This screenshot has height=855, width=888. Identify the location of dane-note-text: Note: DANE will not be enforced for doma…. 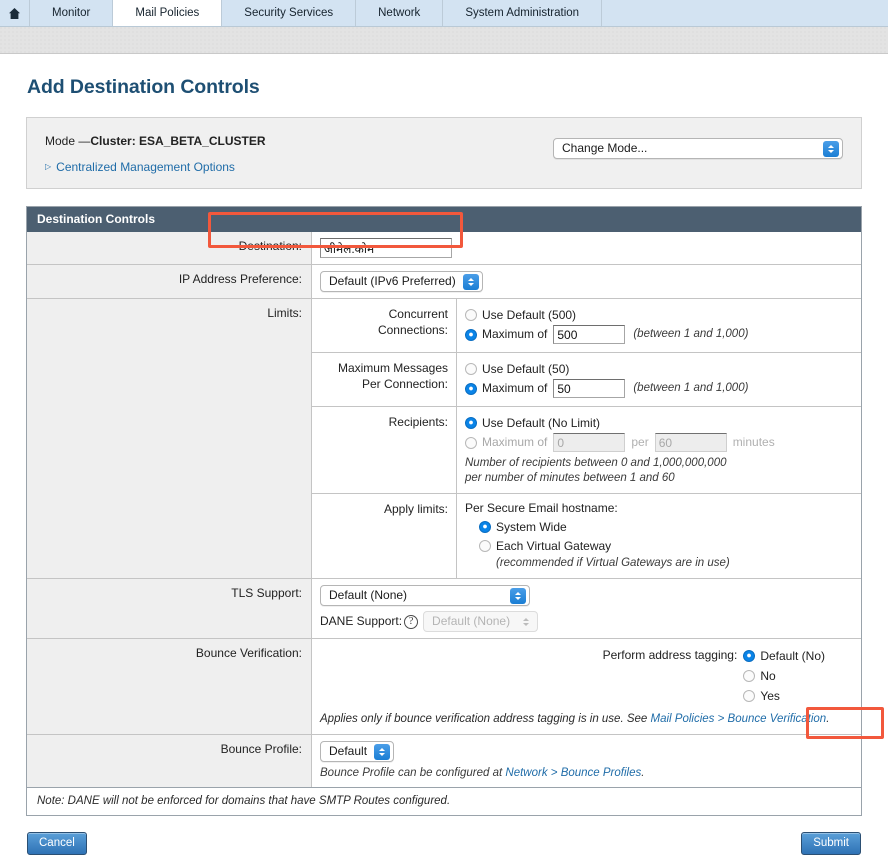
(244, 801).